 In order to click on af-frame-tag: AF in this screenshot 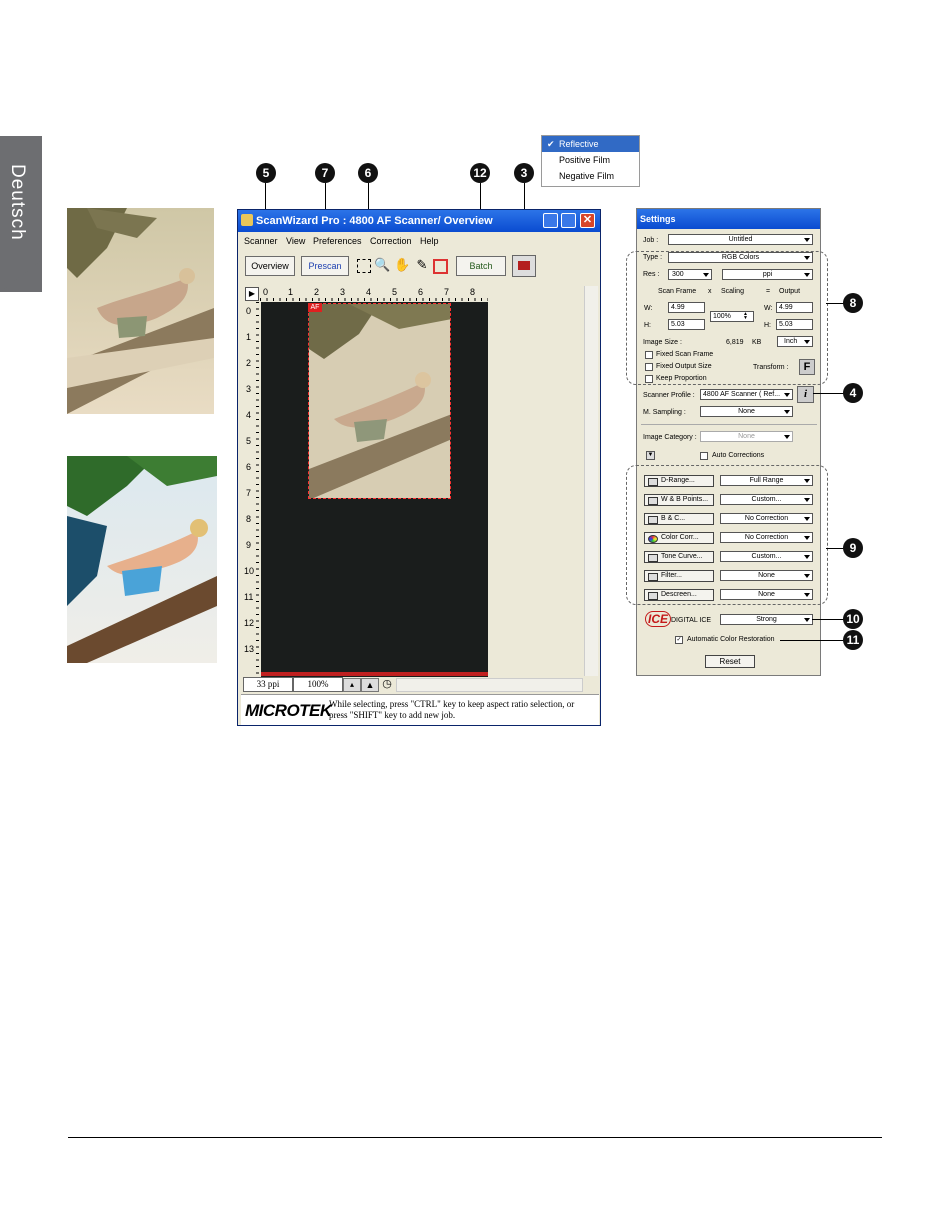, I will do `click(315, 307)`.